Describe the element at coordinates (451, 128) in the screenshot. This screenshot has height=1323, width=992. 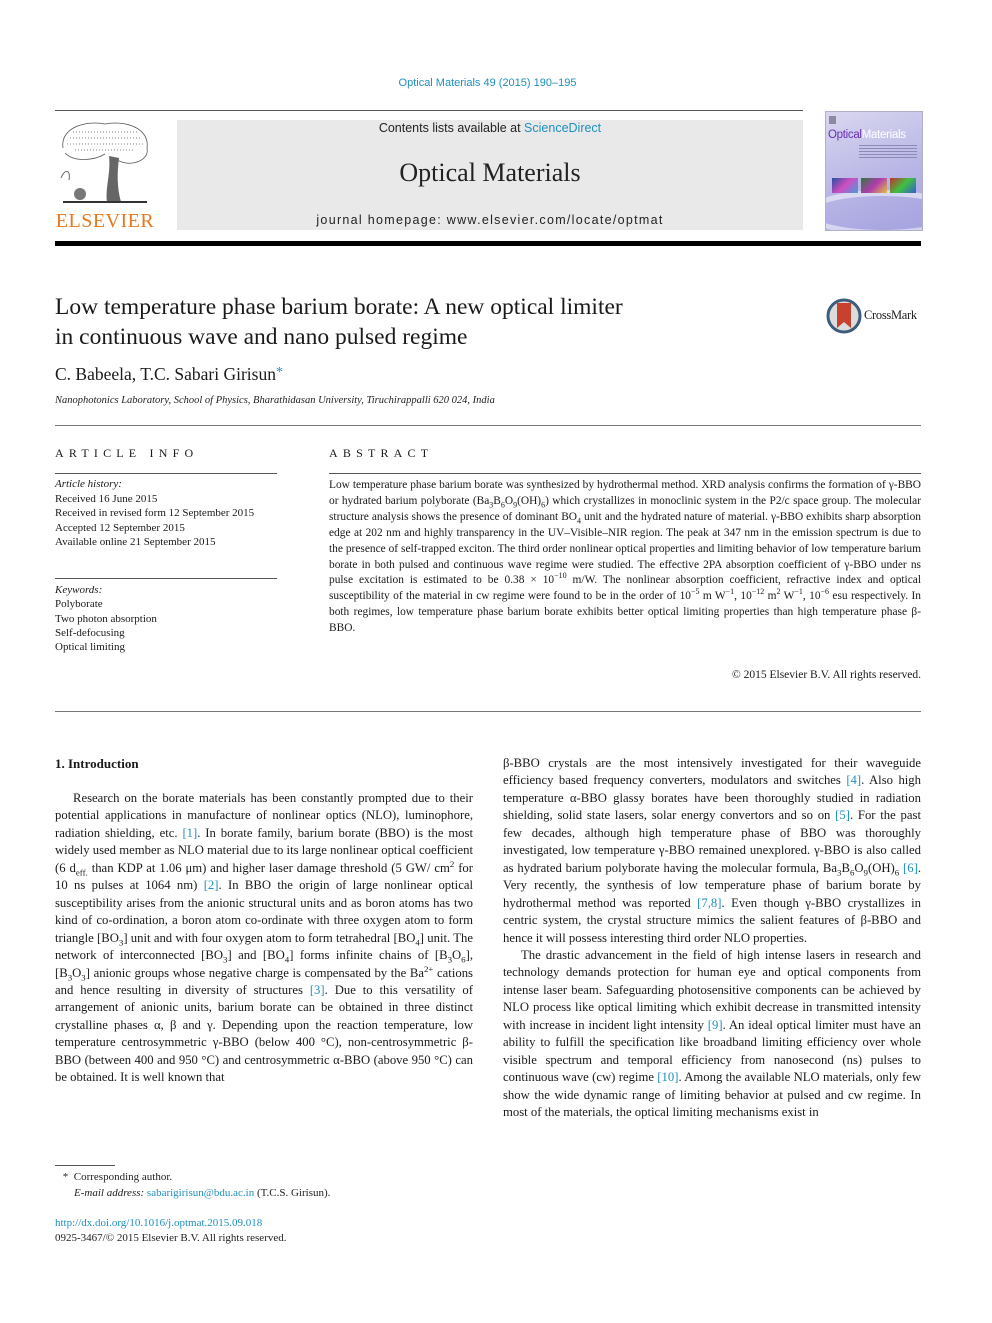
I see `contents-prefix: Contents lists available at` at that location.